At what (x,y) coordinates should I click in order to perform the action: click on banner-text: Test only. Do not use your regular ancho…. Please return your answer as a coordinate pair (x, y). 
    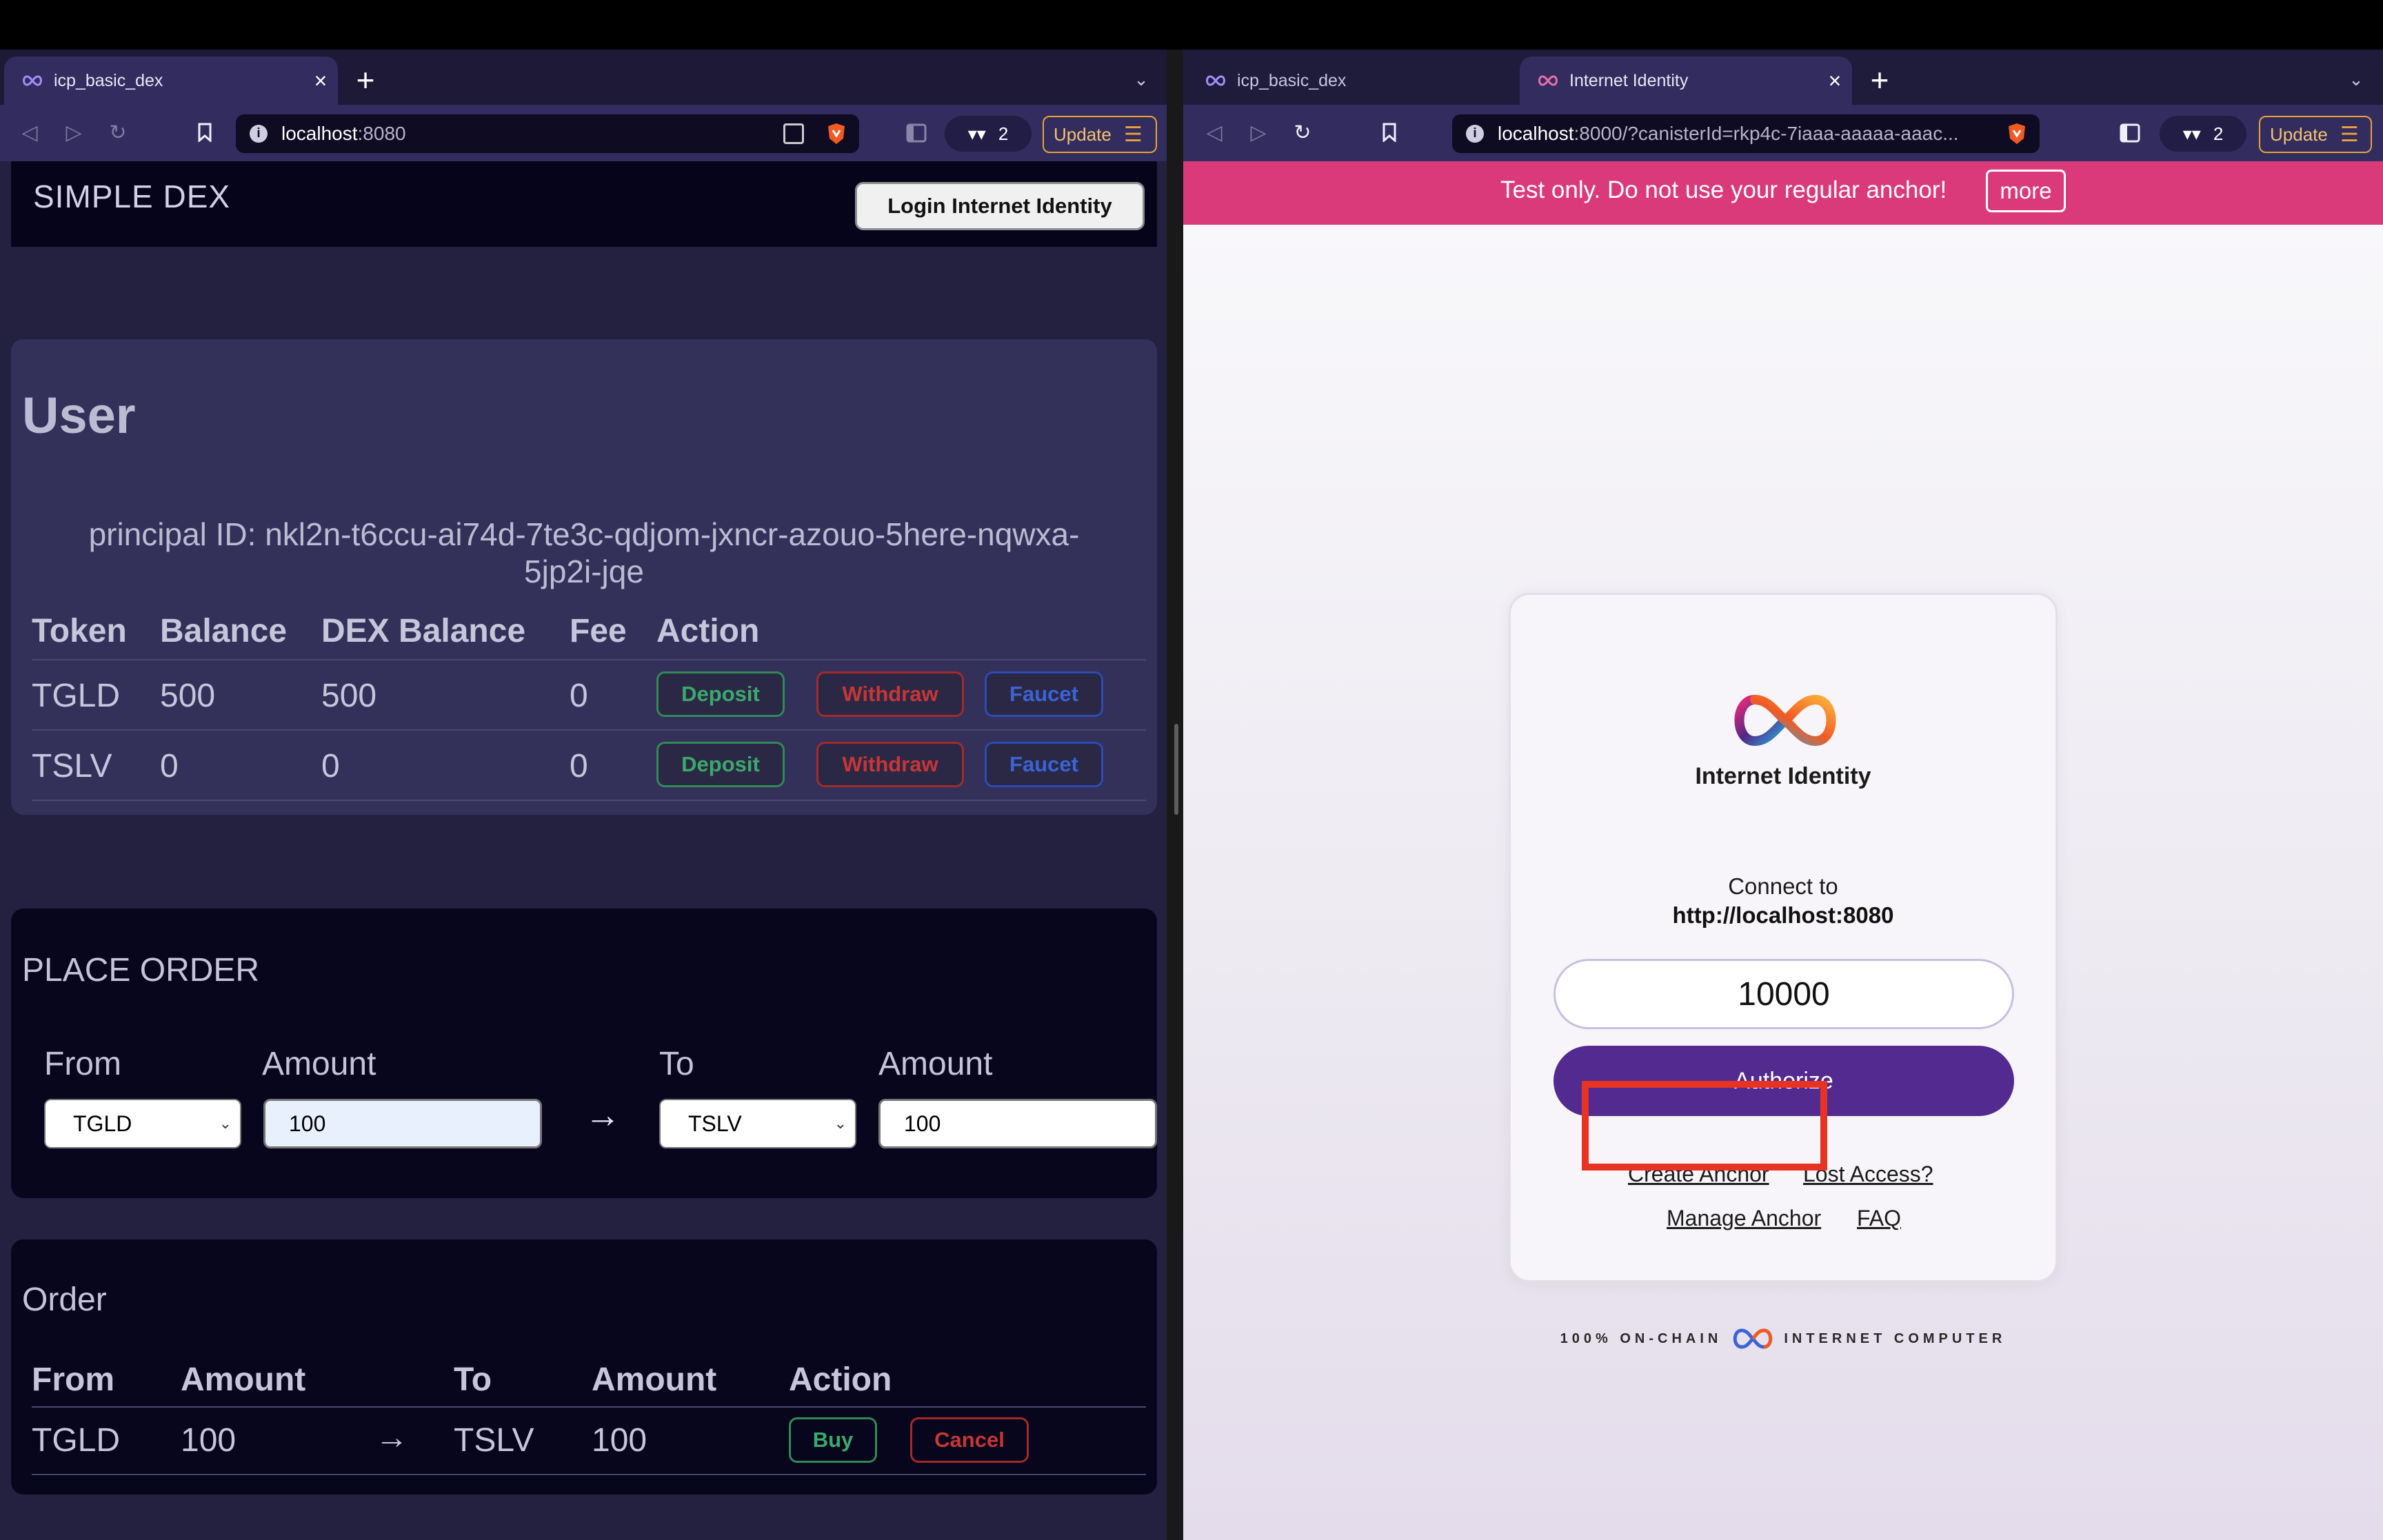
    Looking at the image, I should click on (1723, 189).